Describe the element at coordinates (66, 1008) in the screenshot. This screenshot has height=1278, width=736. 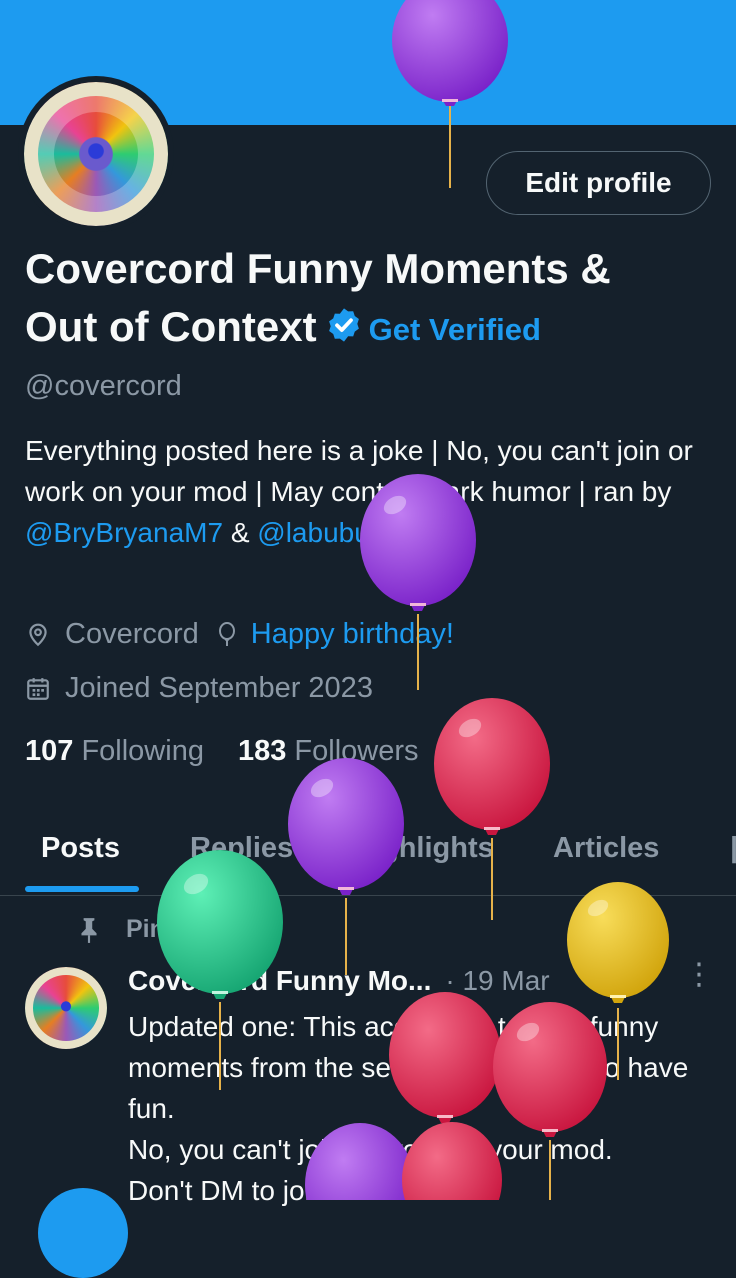
I see `post-author-avatar` at that location.